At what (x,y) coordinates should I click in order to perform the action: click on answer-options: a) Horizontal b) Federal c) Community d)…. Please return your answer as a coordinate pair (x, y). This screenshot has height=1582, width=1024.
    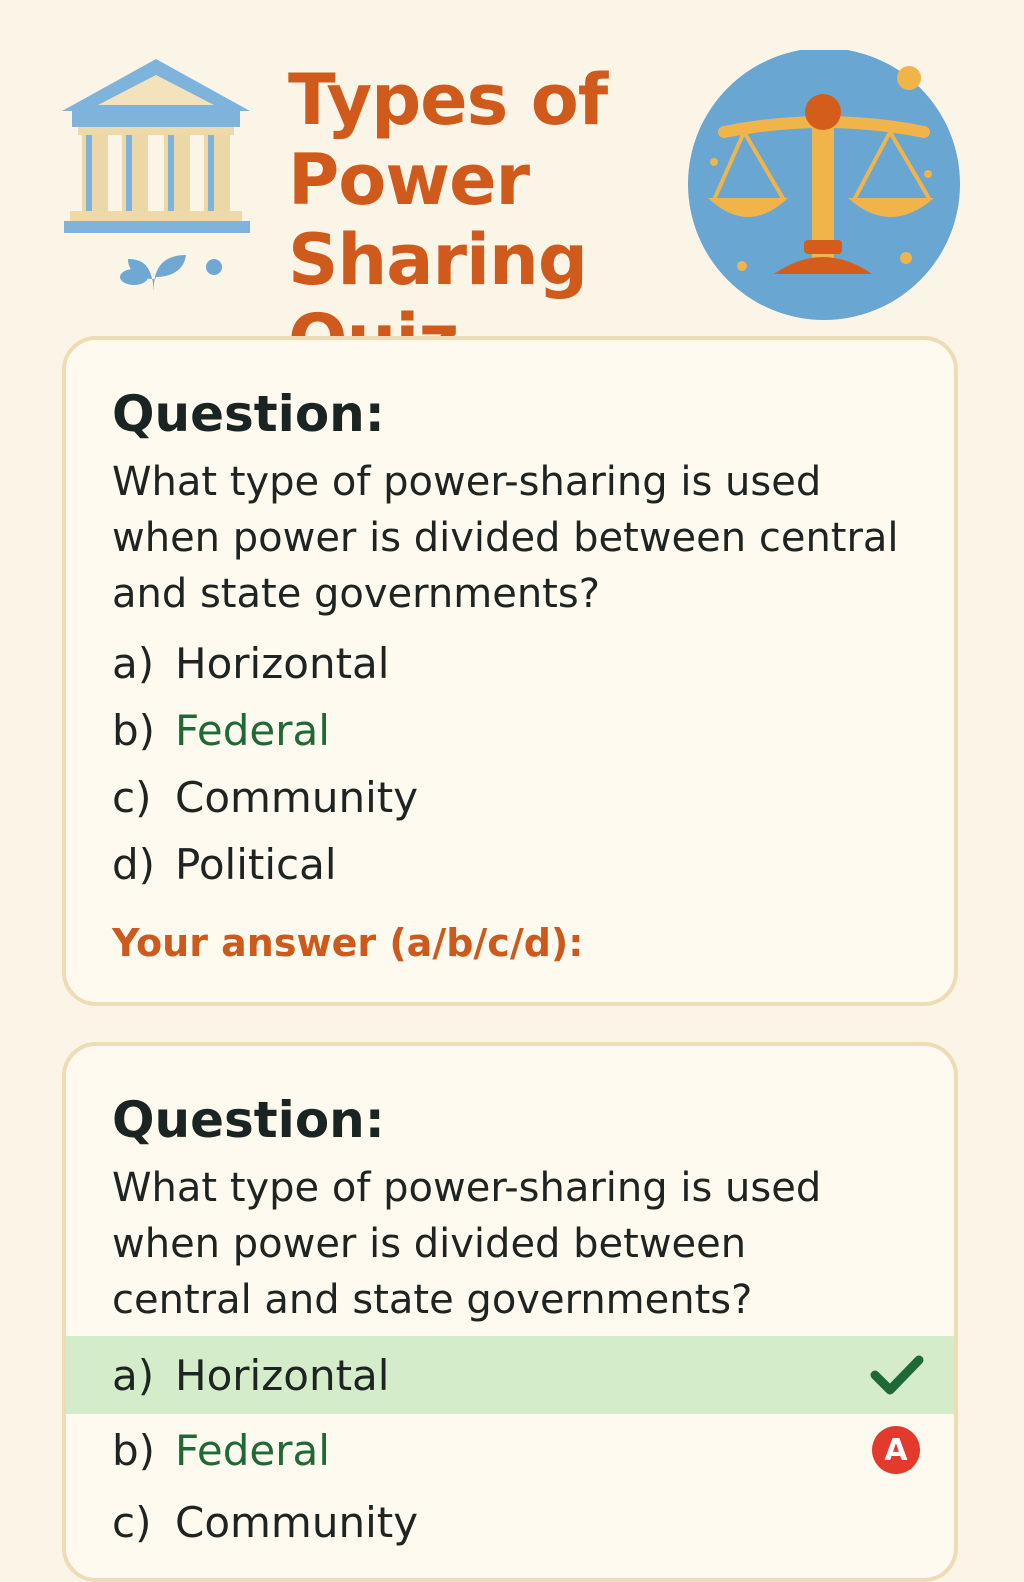
    Looking at the image, I should click on (510, 764).